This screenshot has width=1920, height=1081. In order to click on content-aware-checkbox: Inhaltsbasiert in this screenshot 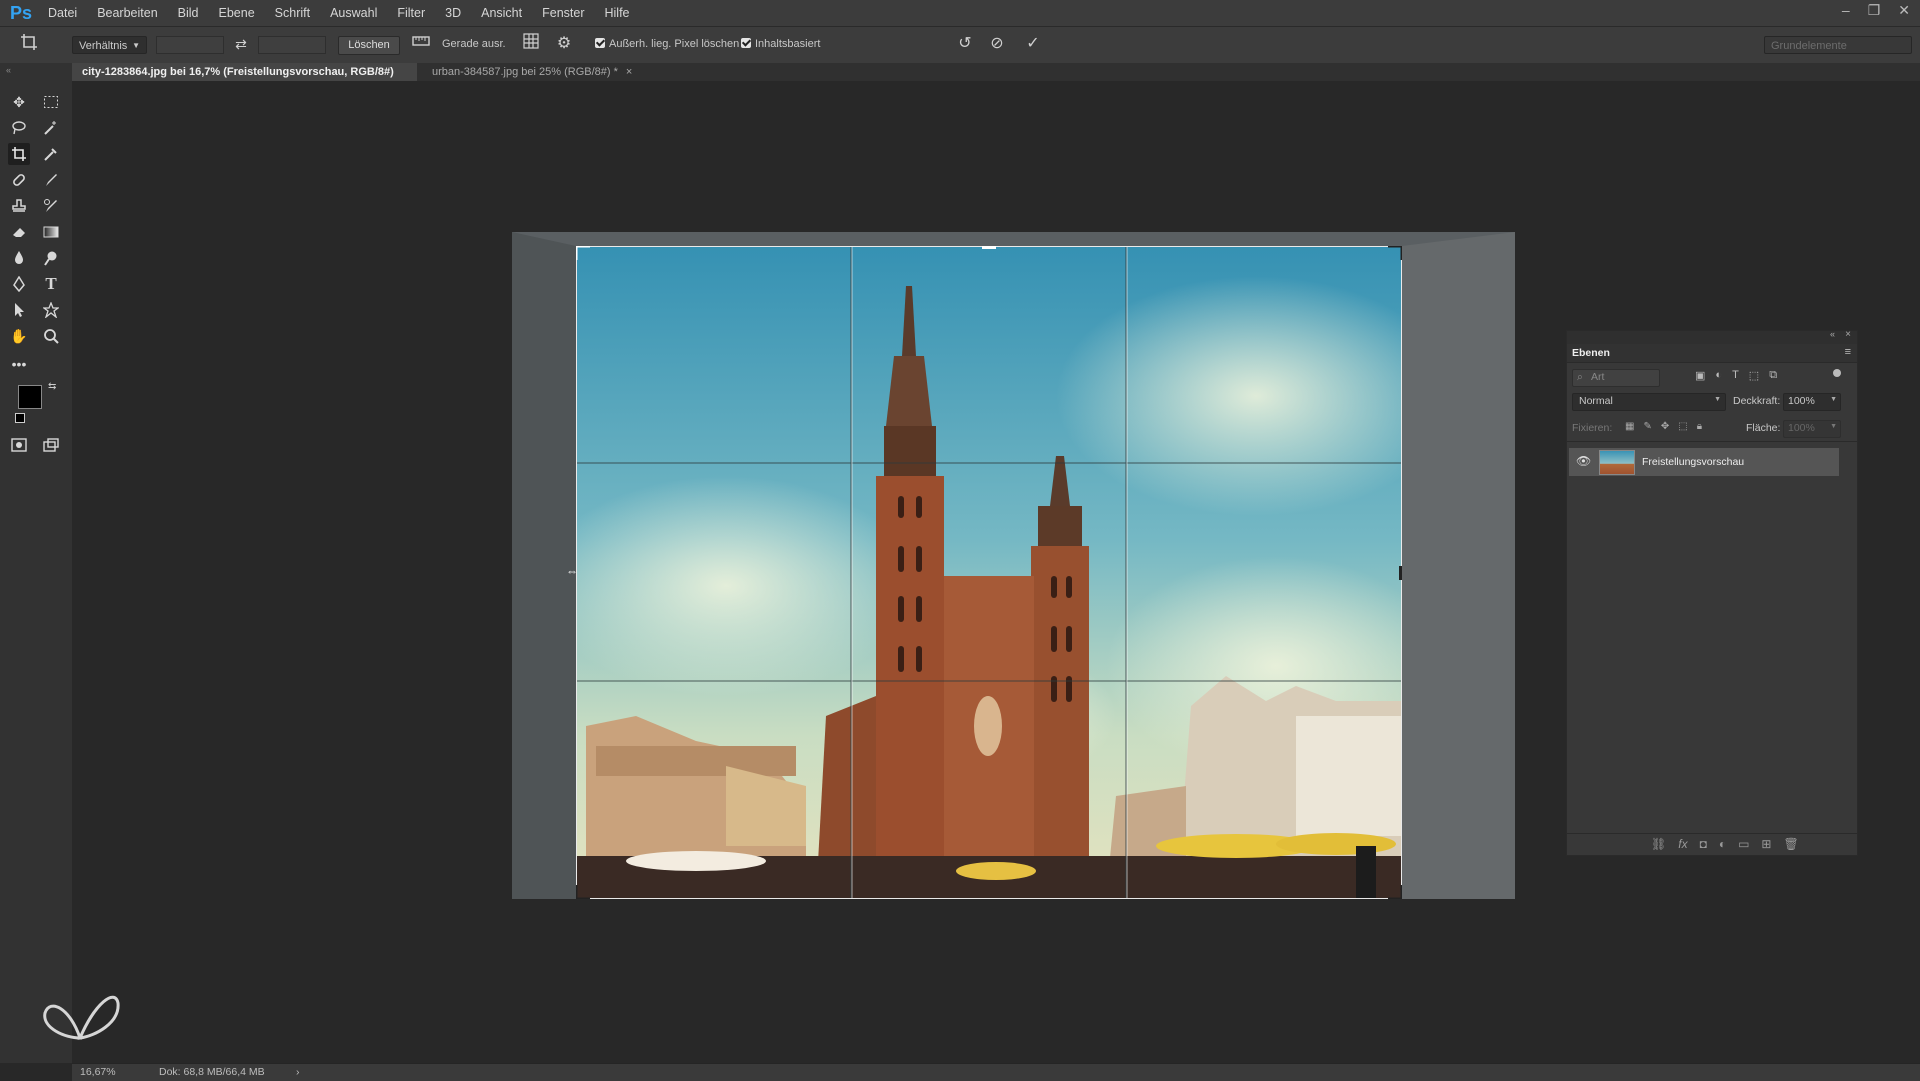, I will do `click(780, 44)`.